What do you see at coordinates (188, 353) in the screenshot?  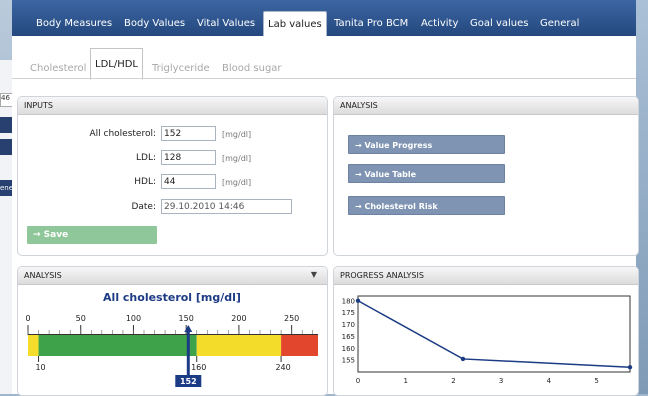 I see `gauge-marker-needle` at bounding box center [188, 353].